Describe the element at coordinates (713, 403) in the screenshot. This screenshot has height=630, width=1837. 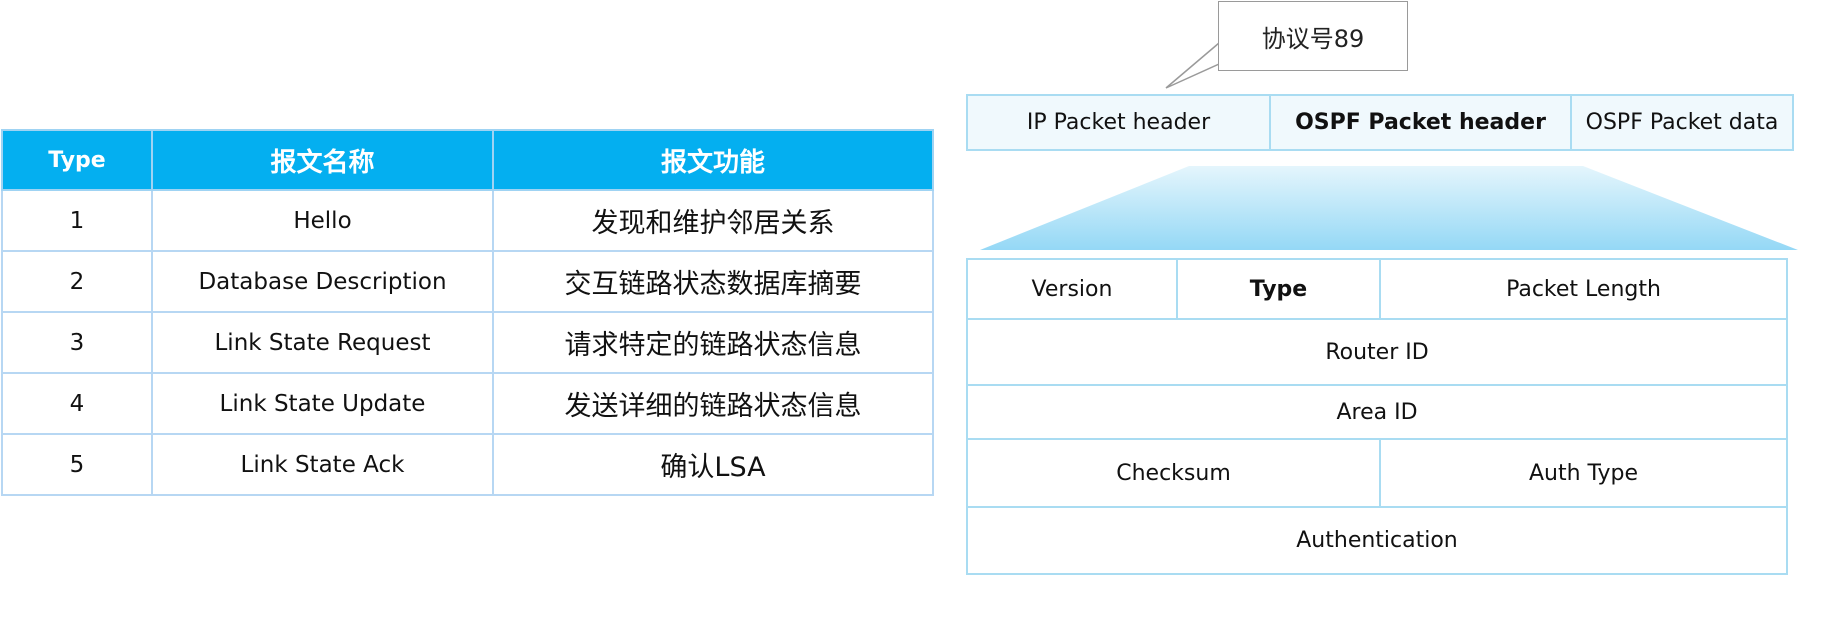
I see `cell-function: 发送详细的链路状态信息` at that location.